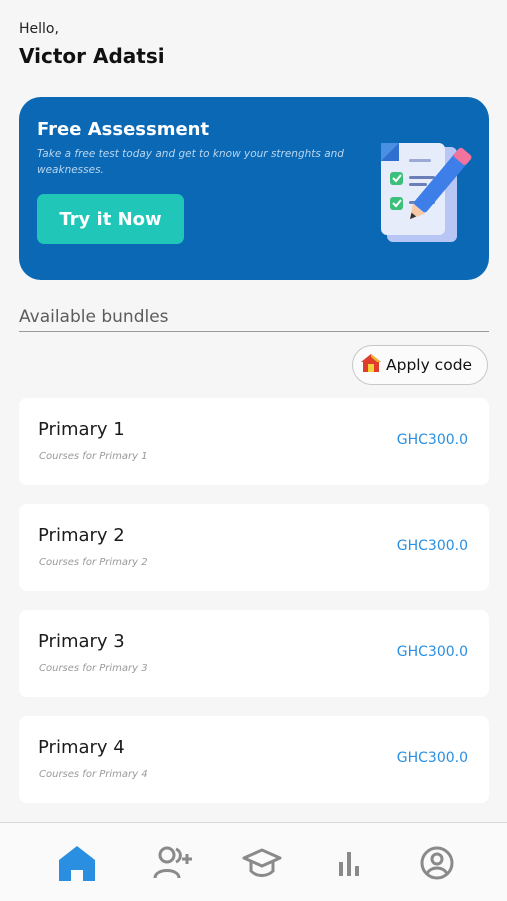  I want to click on bundle-description: Courses for Primary 4, so click(93, 774).